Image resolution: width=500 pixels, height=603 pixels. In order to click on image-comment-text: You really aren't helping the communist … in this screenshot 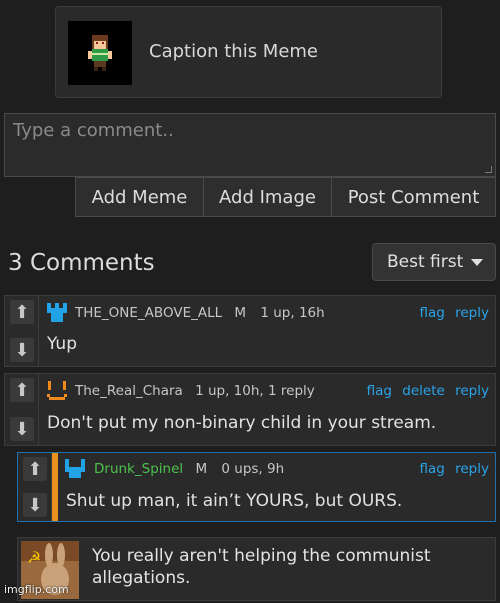, I will do `click(261, 567)`.